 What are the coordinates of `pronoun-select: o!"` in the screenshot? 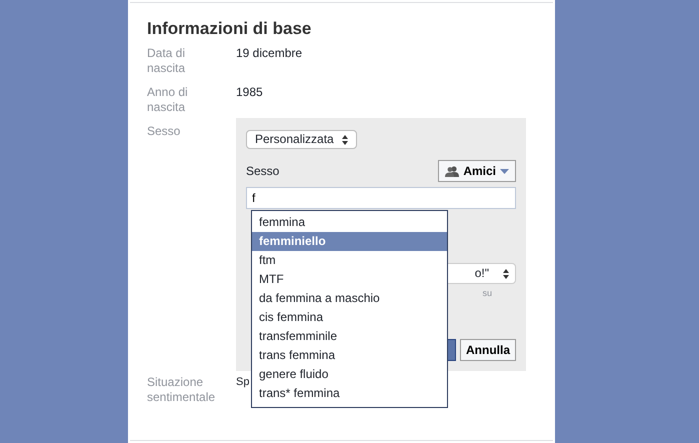 It's located at (481, 273).